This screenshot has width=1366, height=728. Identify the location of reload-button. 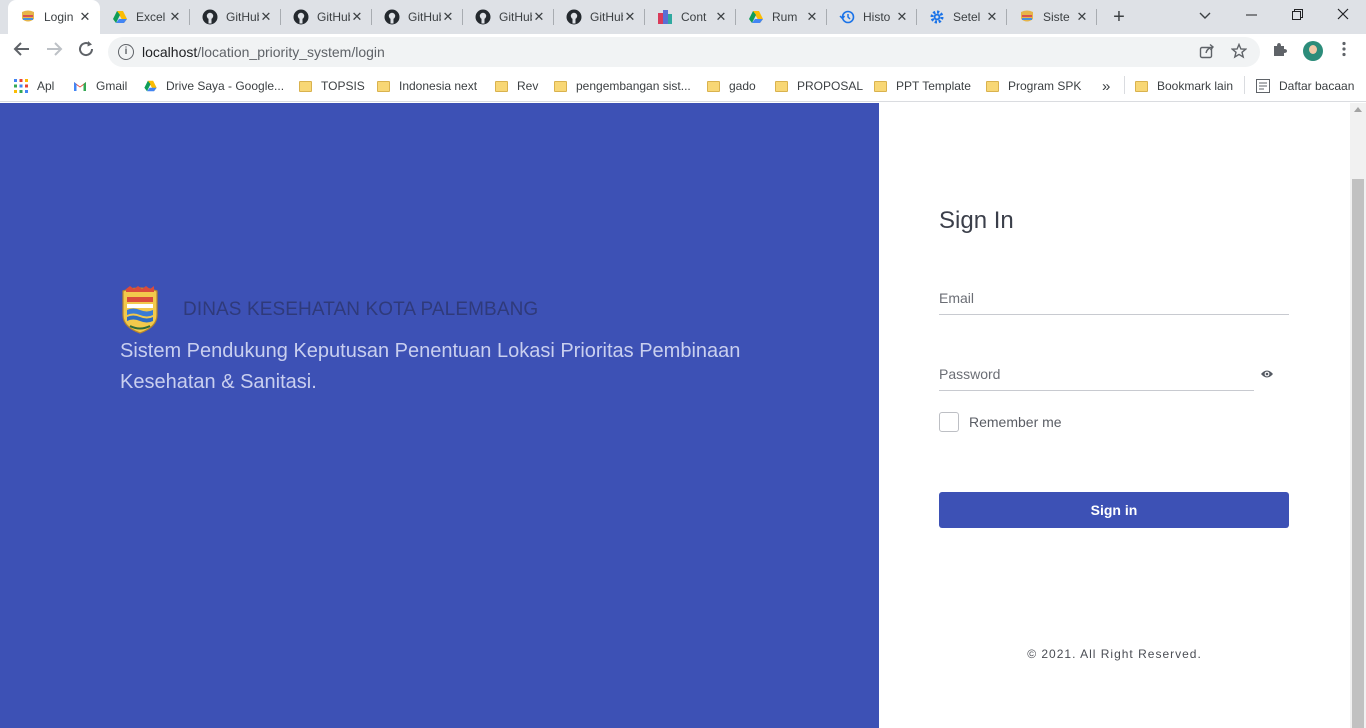
(86, 52).